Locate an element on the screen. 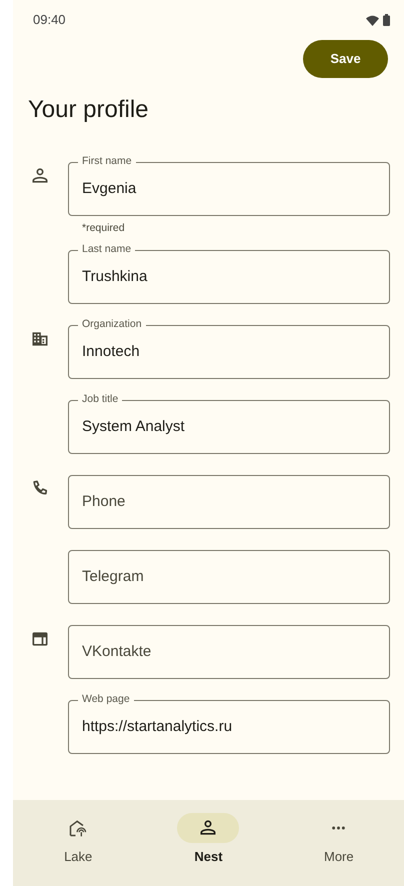  field-label: Organization is located at coordinates (112, 323).